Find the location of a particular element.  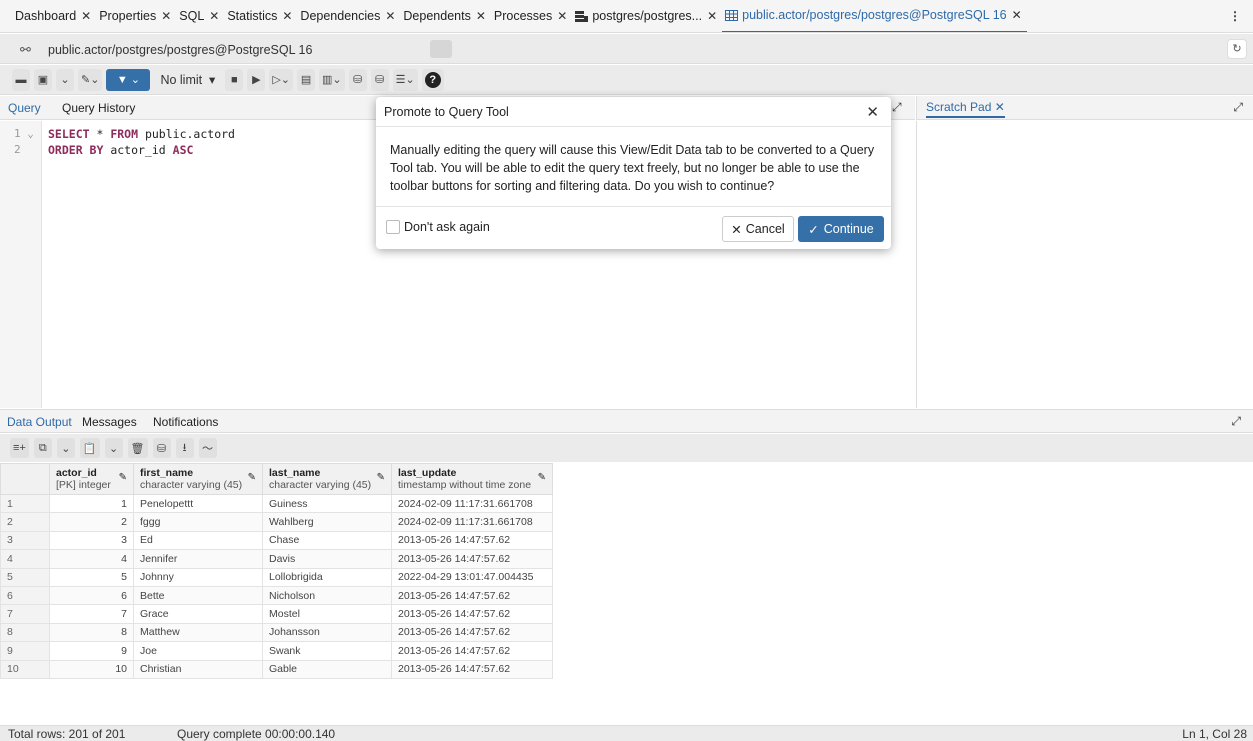

table-cell: Joe is located at coordinates (198, 651).